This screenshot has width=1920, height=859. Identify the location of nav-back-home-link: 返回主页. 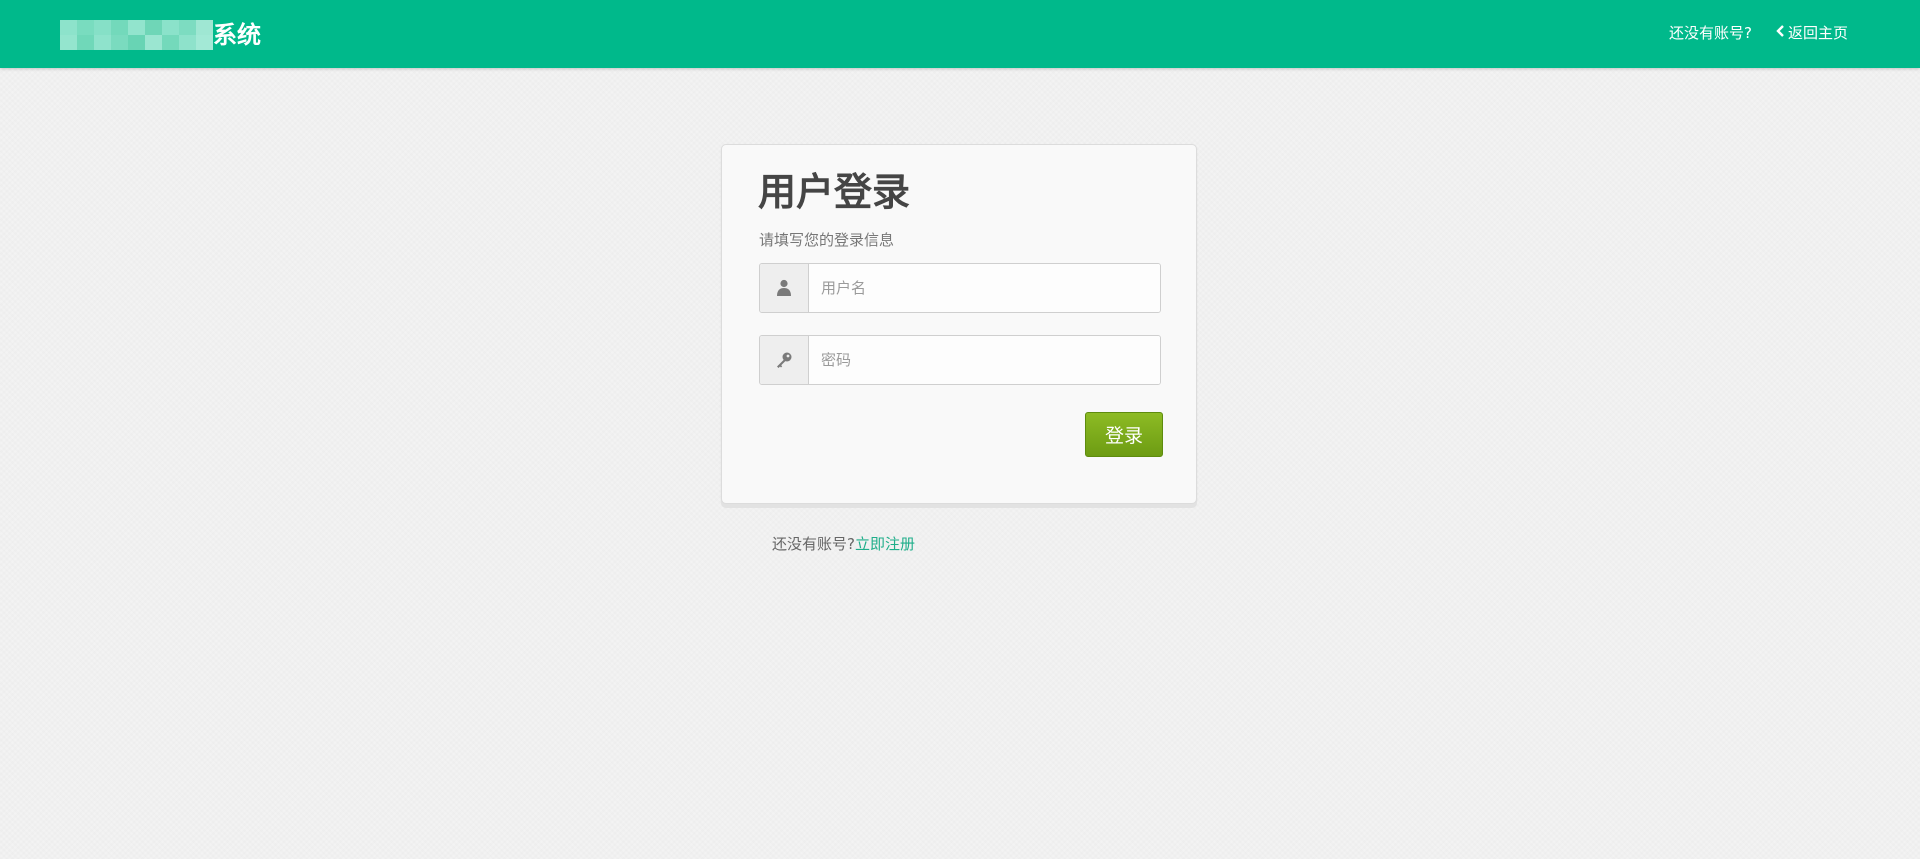
(1812, 32).